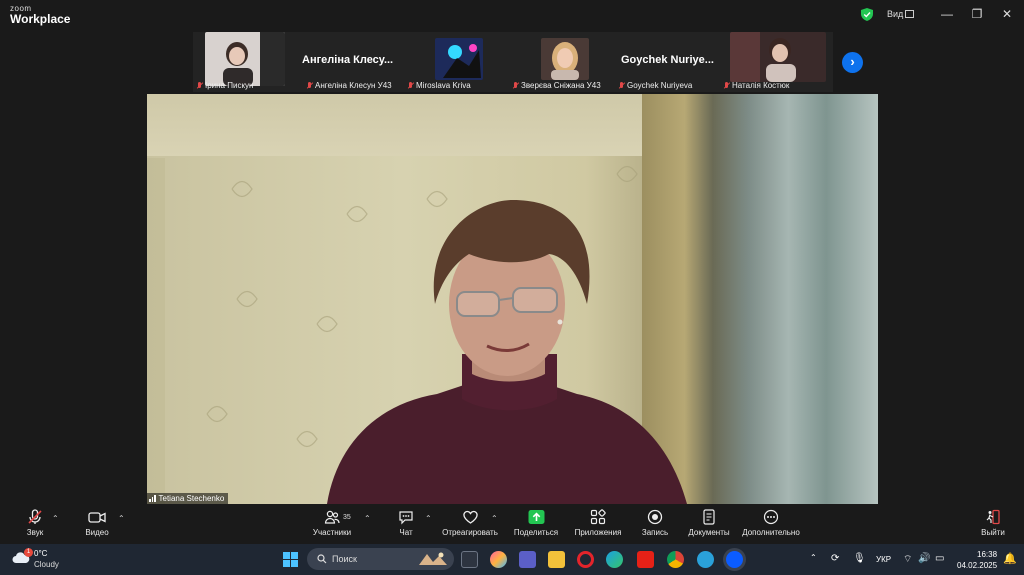 Image resolution: width=1024 pixels, height=575 pixels. I want to click on record-label: Запись, so click(655, 532).